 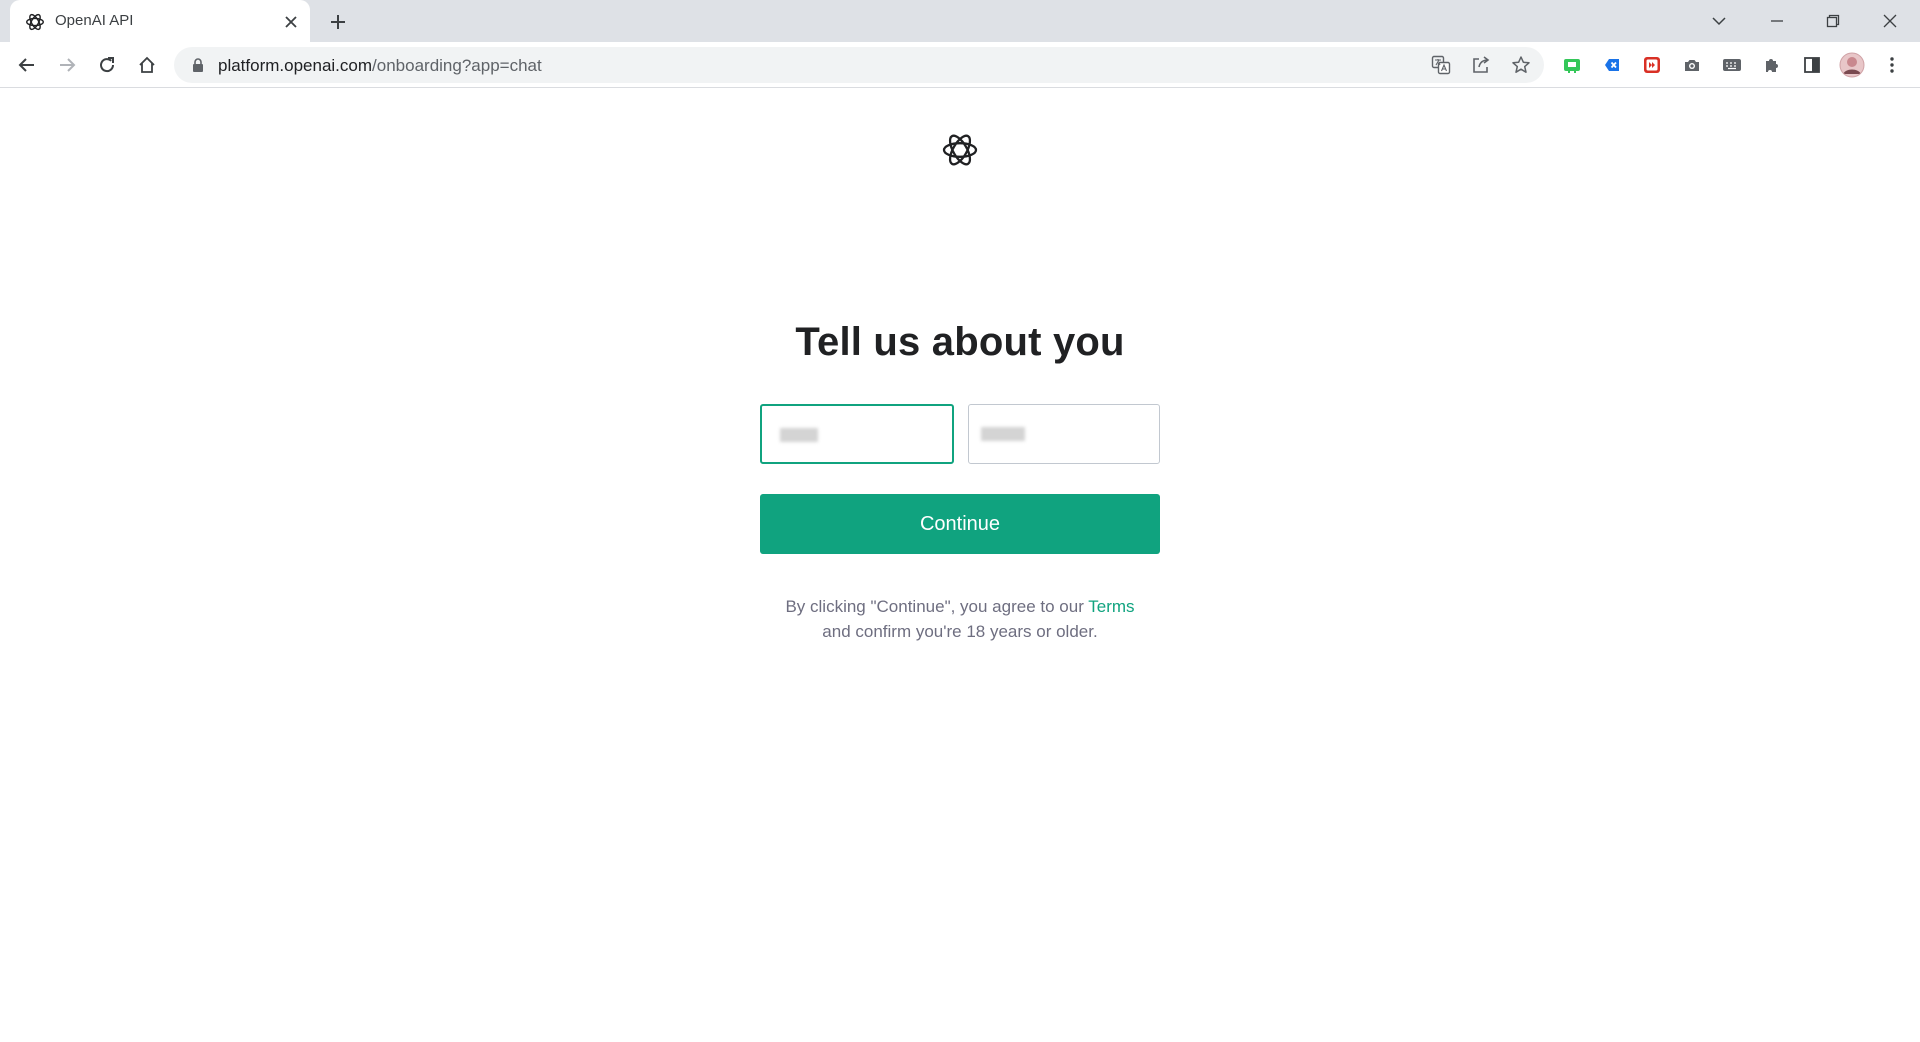 What do you see at coordinates (1111, 606) in the screenshot?
I see `terms-link: Terms` at bounding box center [1111, 606].